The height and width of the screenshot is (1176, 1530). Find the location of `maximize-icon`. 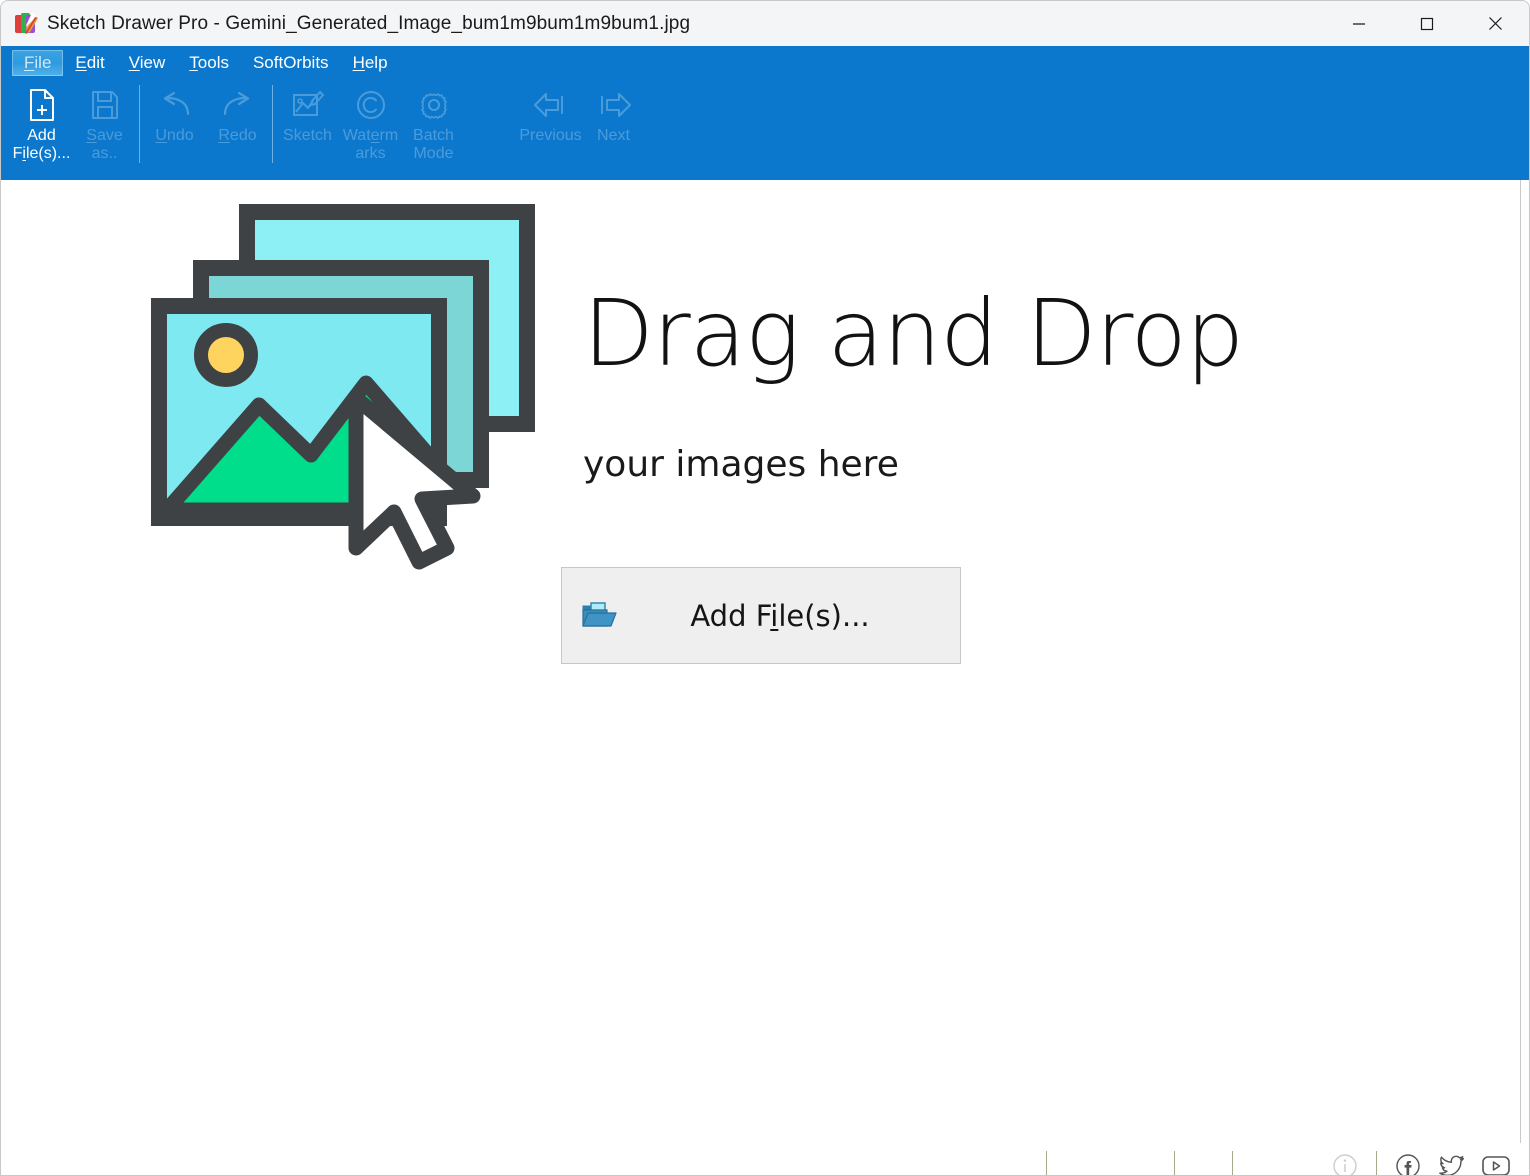

maximize-icon is located at coordinates (1427, 23).